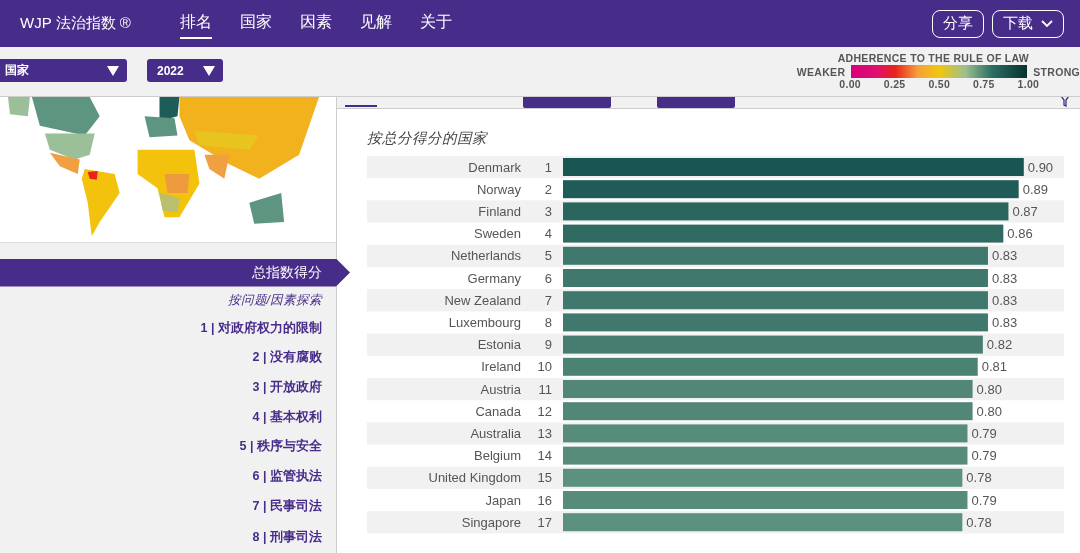 Image resolution: width=1080 pixels, height=553 pixels. What do you see at coordinates (894, 84) in the screenshot?
I see `scale-tick: 0.25` at bounding box center [894, 84].